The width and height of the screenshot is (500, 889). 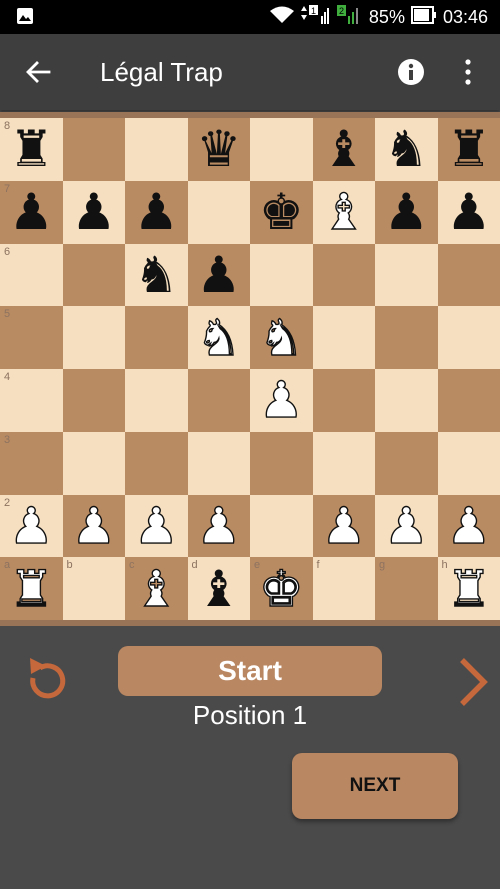 I want to click on square-b4, so click(x=93, y=400).